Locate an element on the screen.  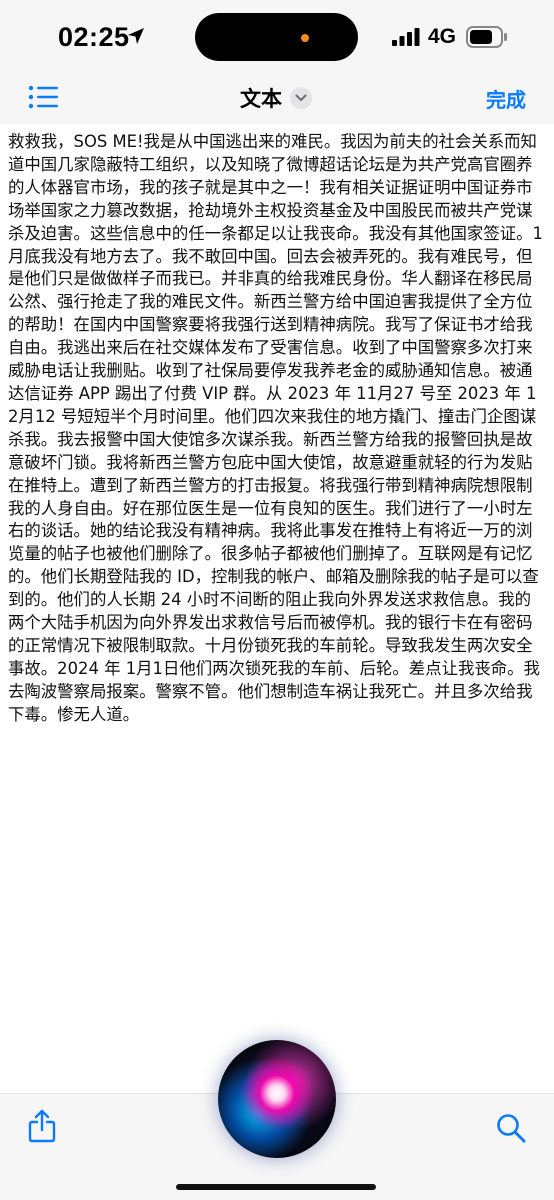
cellular-signal-icon is located at coordinates (406, 37).